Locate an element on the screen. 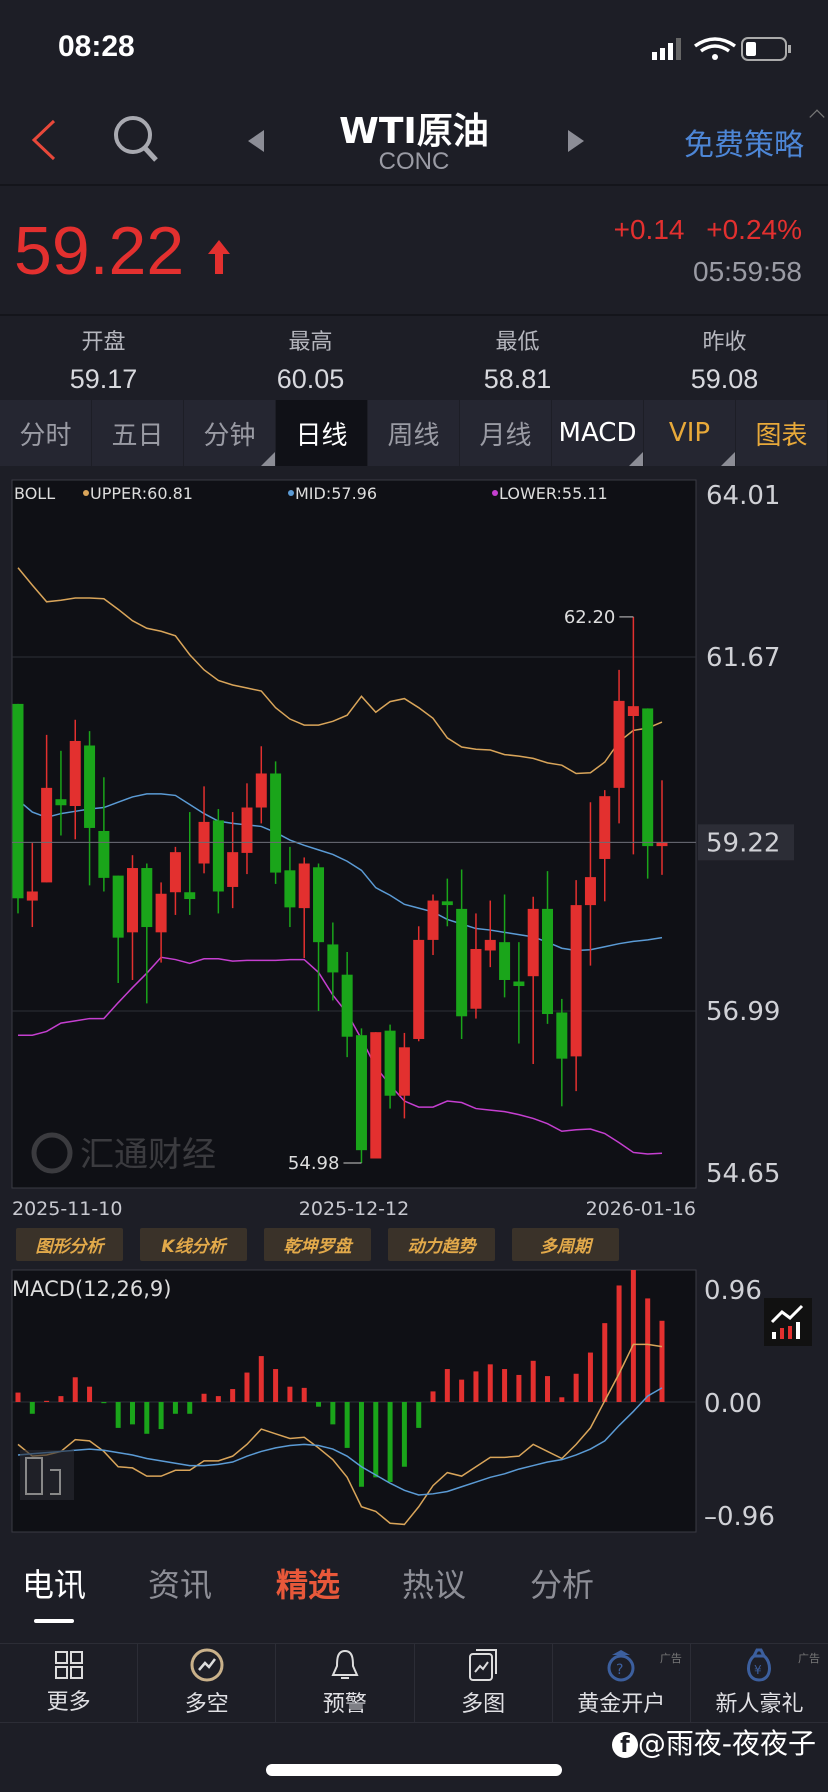 This screenshot has width=828, height=1792. watermark-text: @雨夜-夜夜子 is located at coordinates (726, 1743).